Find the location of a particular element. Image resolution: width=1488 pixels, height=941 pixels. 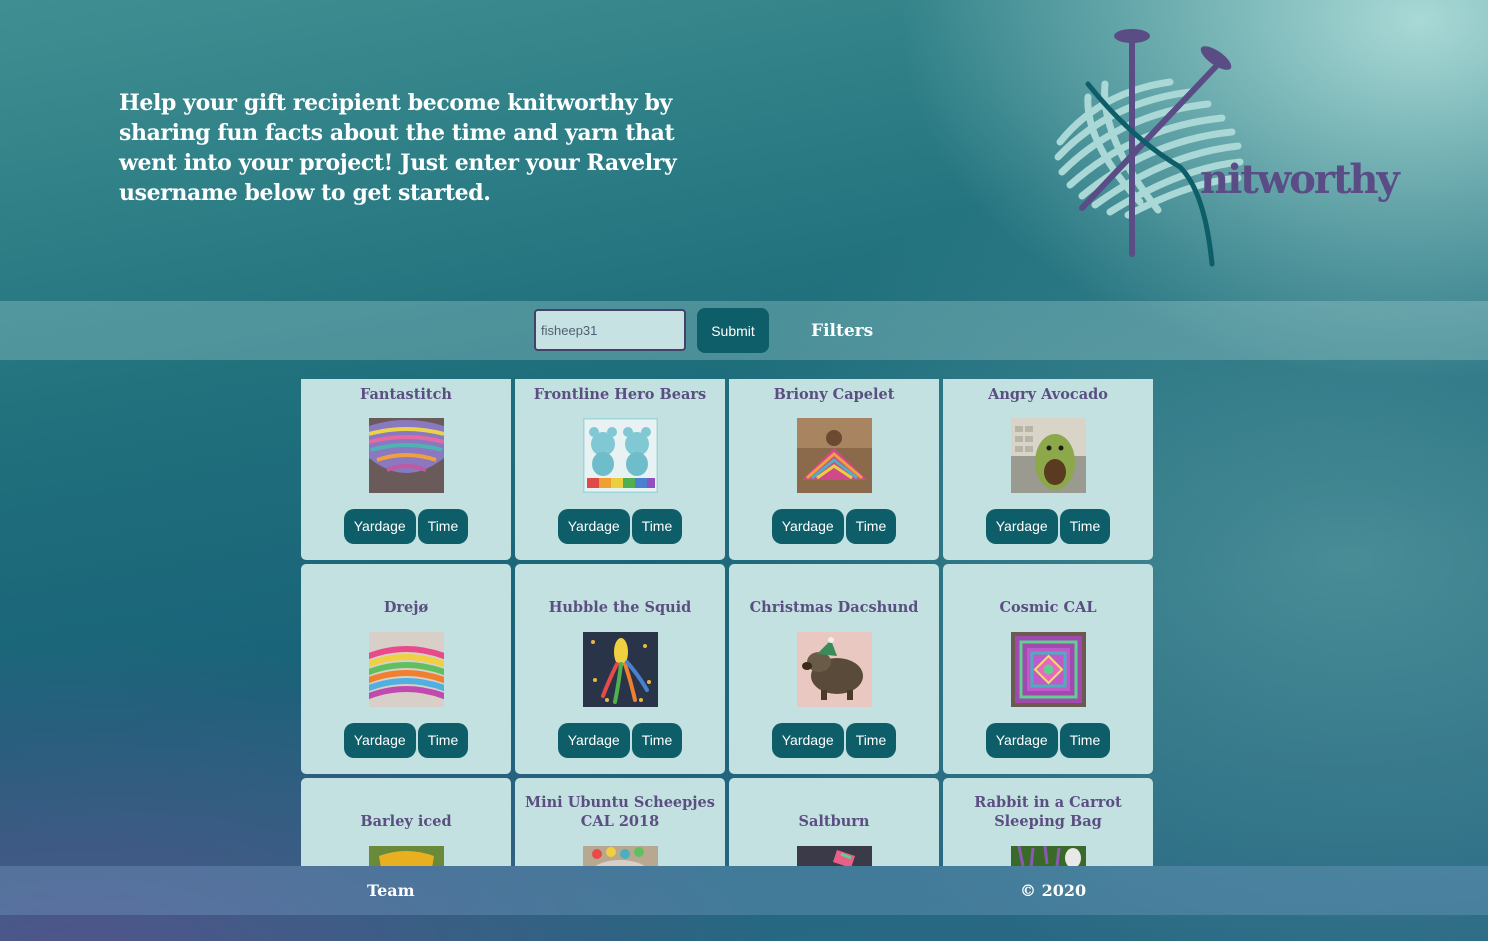

username-input is located at coordinates (610, 330).